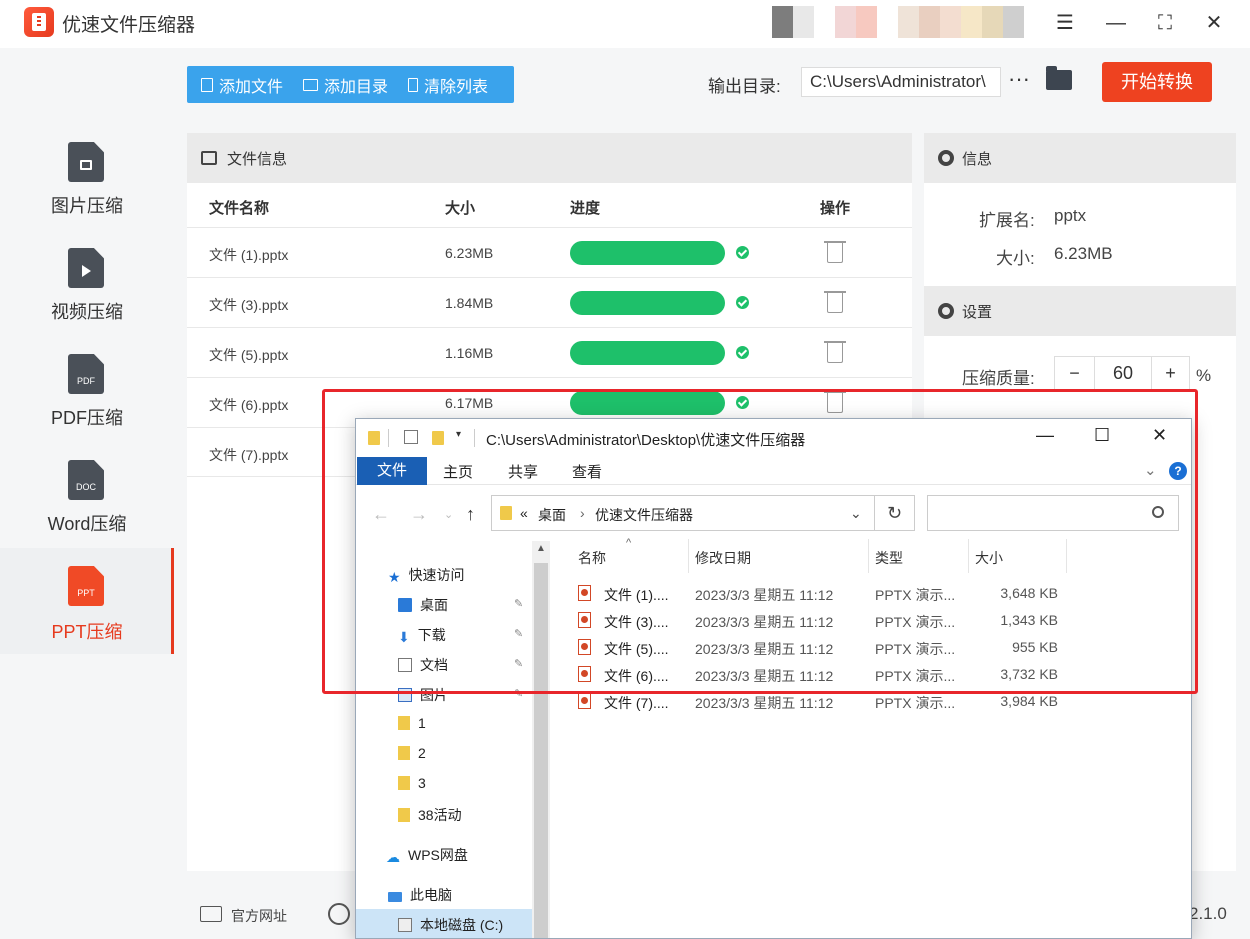  What do you see at coordinates (419, 514) in the screenshot?
I see `forward-arrow-icon: →` at bounding box center [419, 514].